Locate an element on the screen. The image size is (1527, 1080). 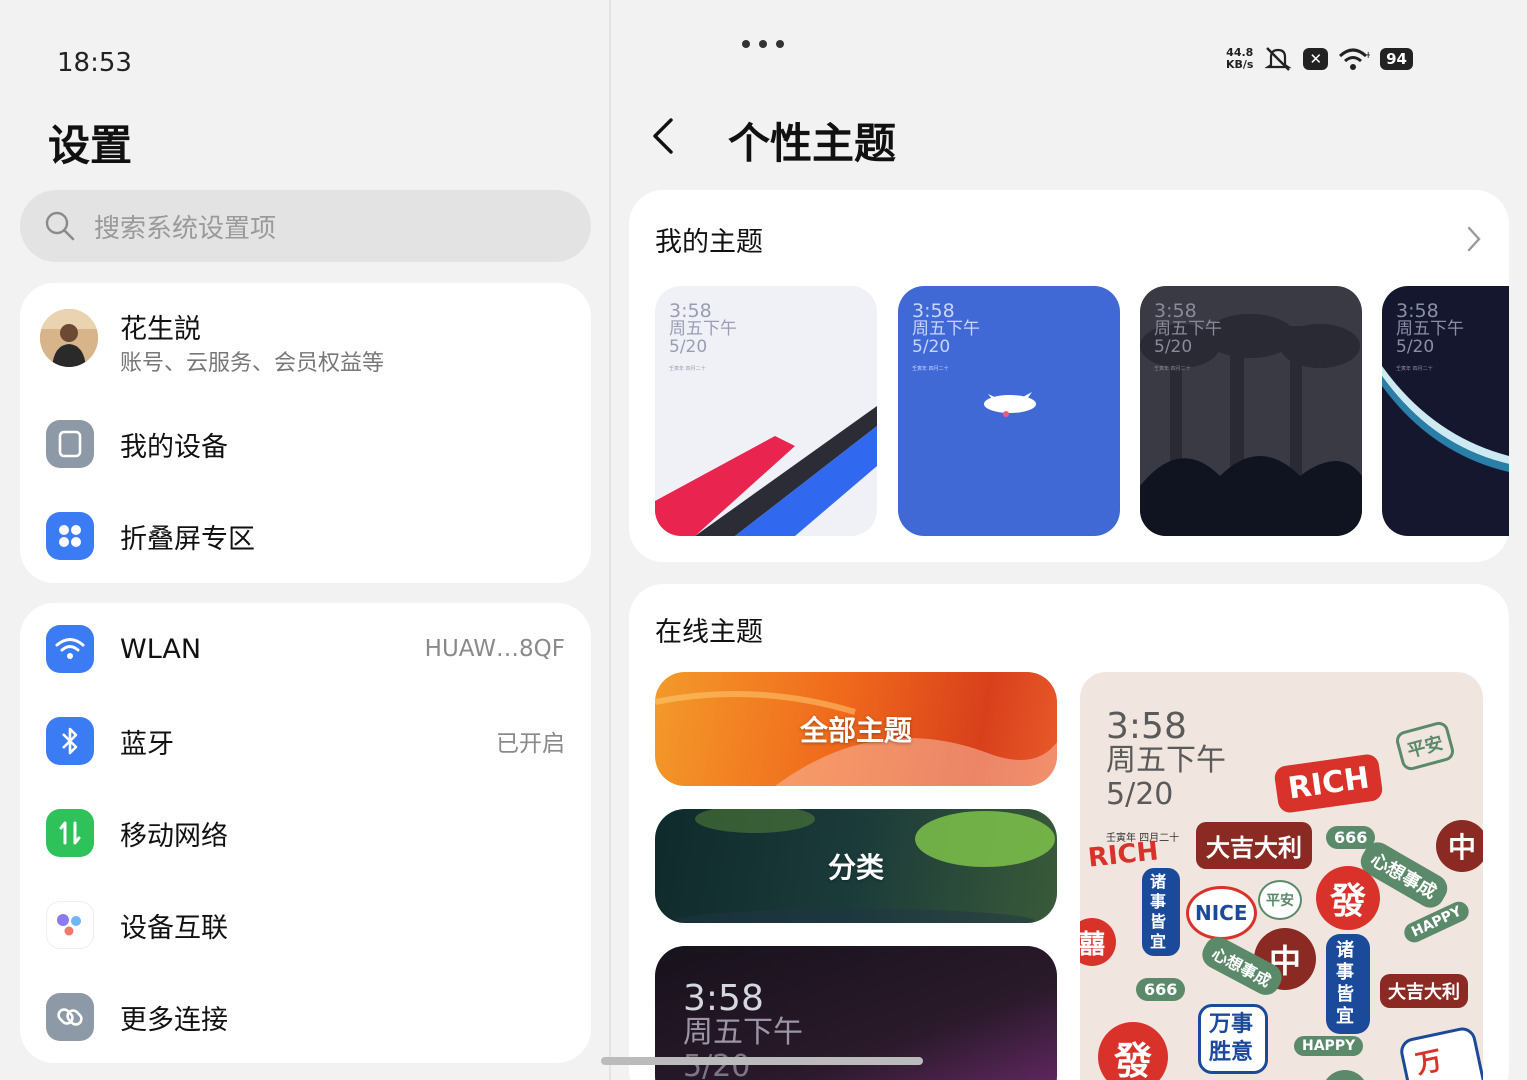
account-card: 花生説 账号、云服务、会员权益等 我的设备 折叠屏专区 is located at coordinates (305, 433).